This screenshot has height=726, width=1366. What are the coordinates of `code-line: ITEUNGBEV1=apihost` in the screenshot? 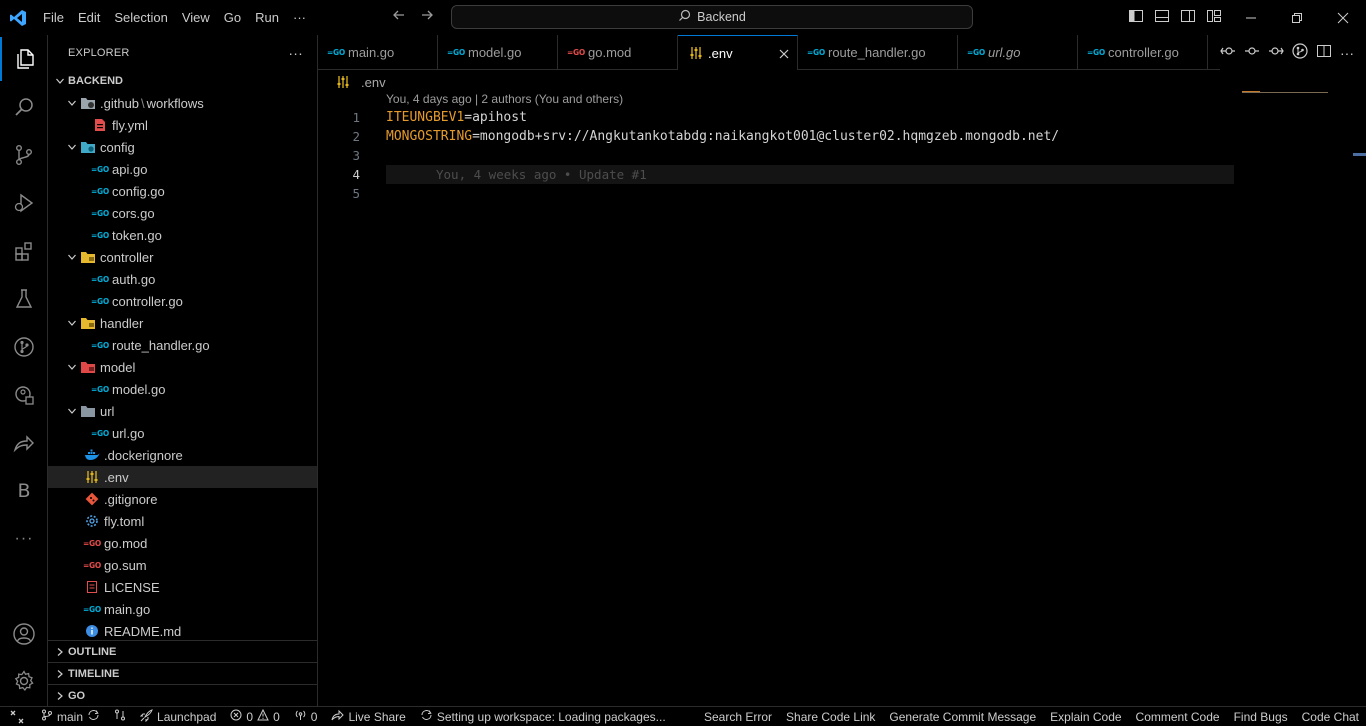 It's located at (810, 117).